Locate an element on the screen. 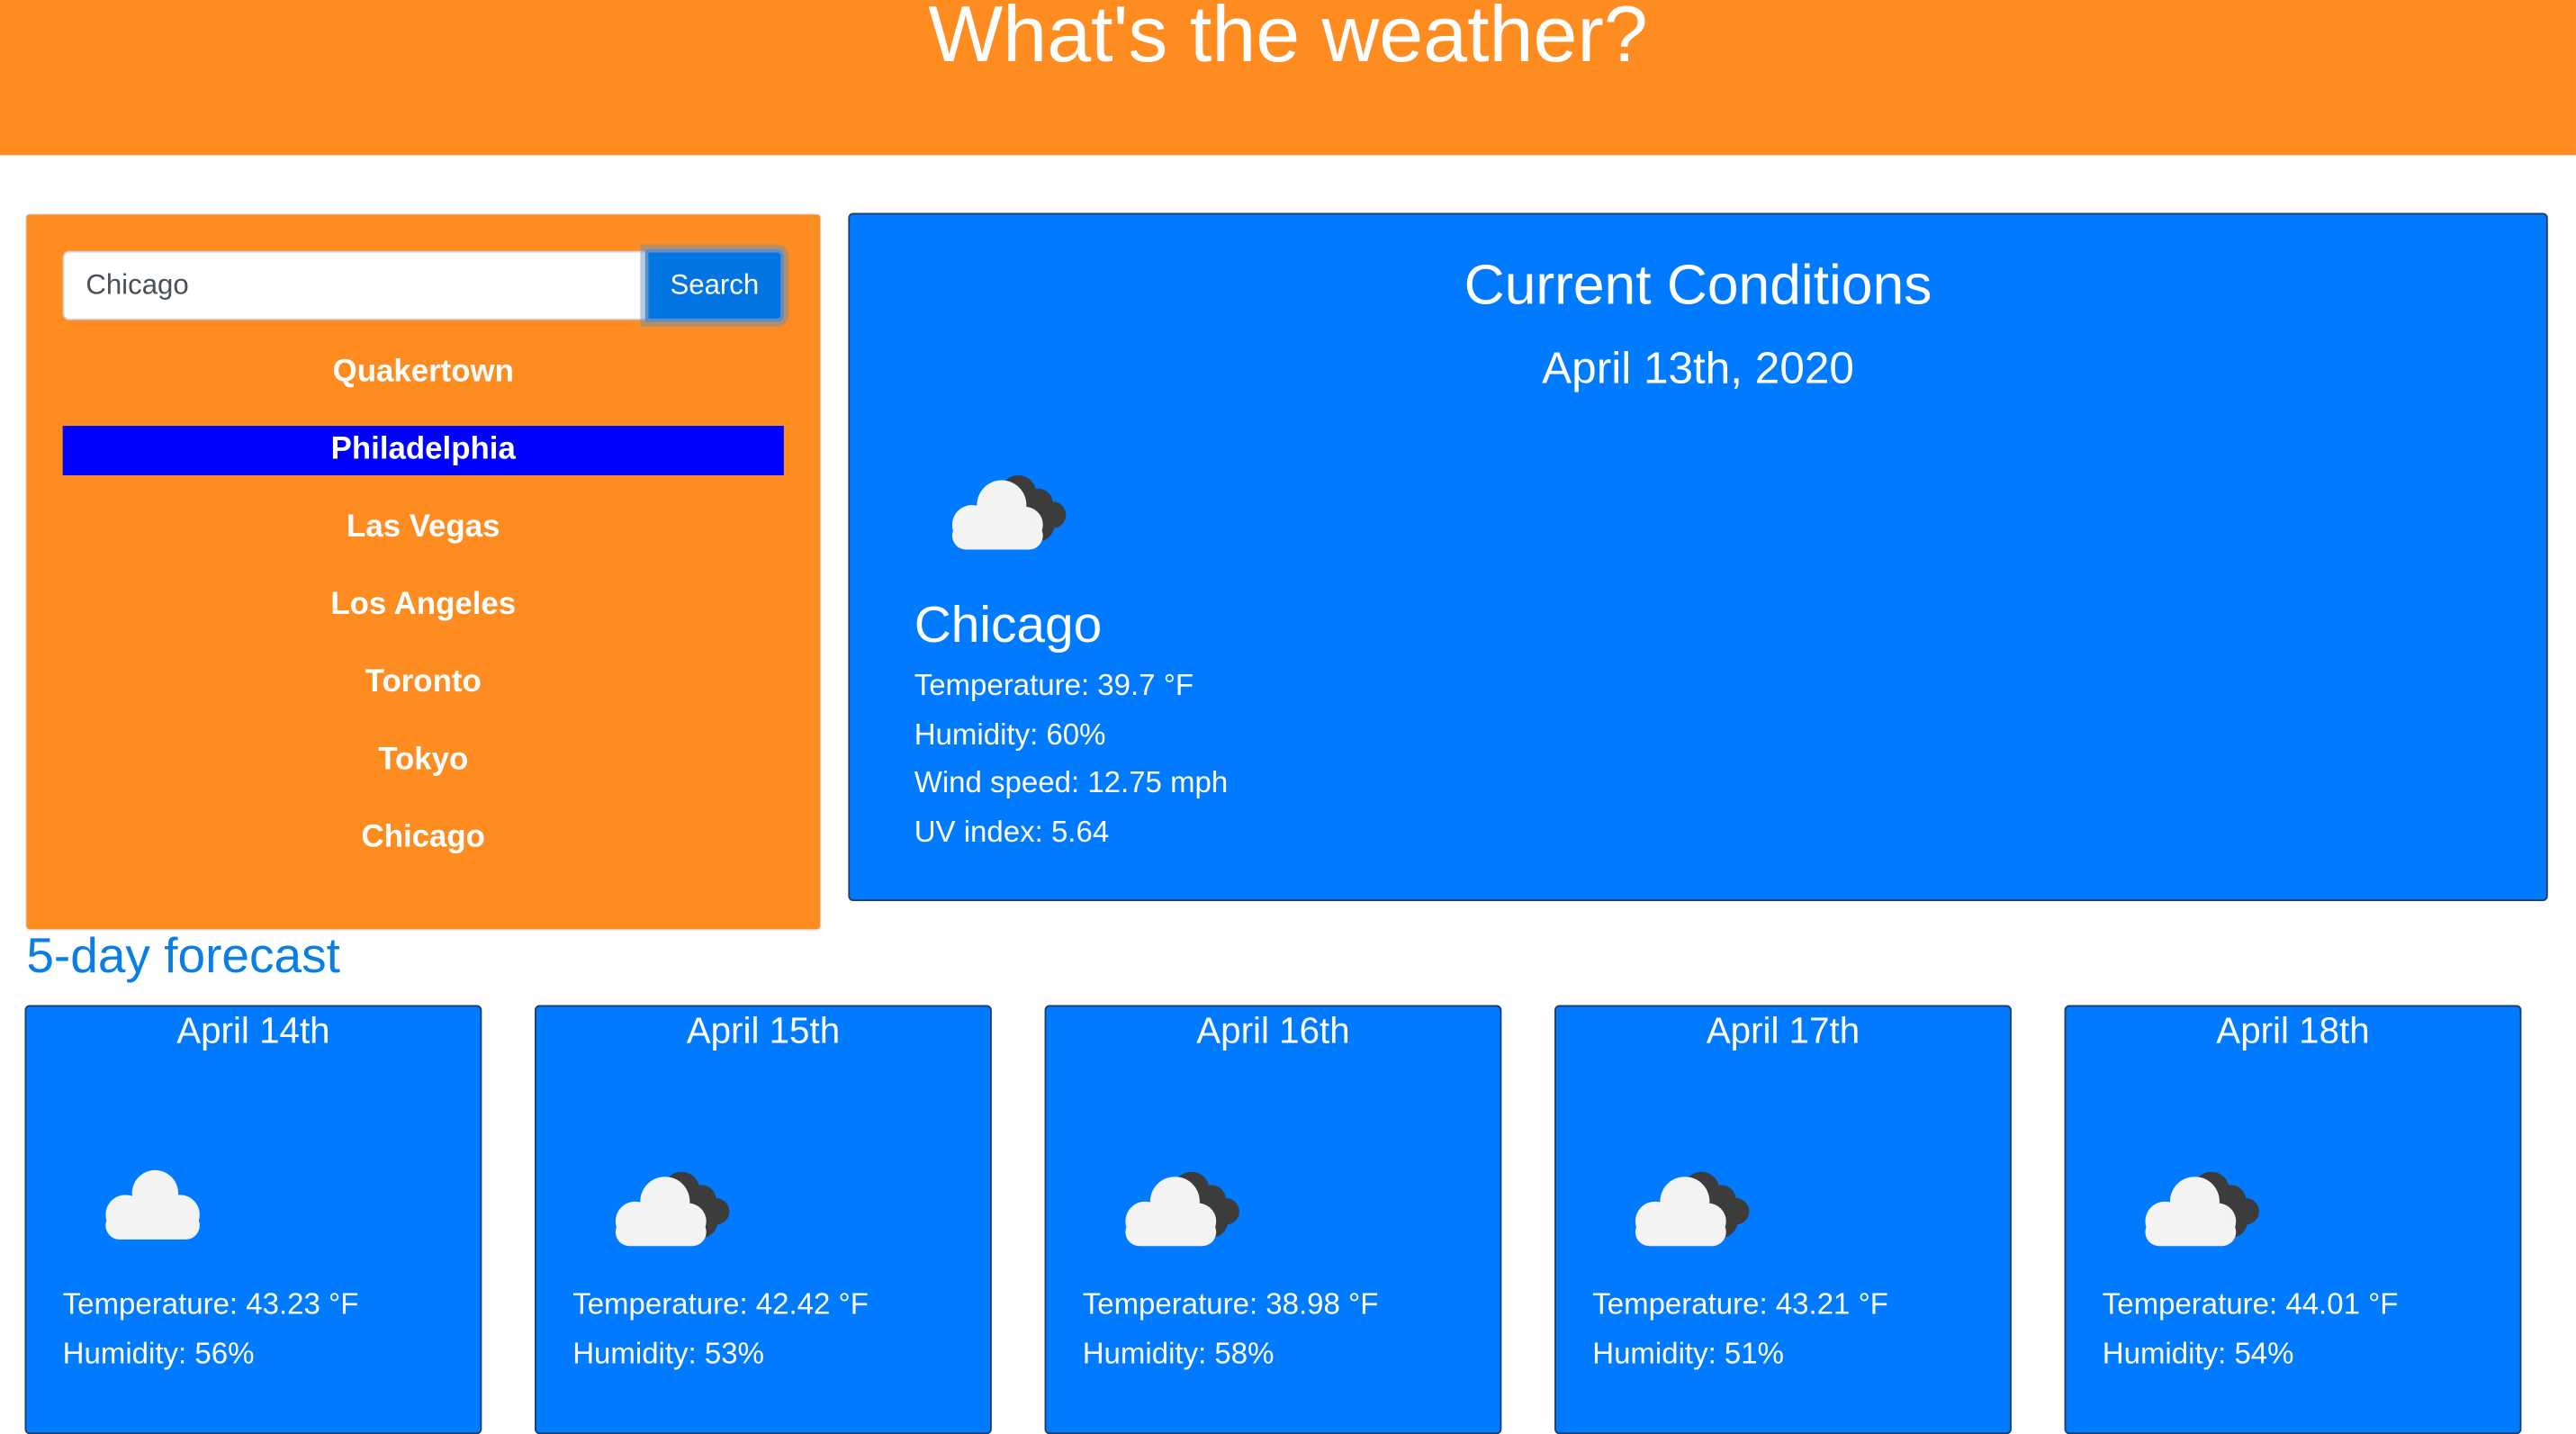 Image resolution: width=2576 pixels, height=1434 pixels. forecast-humidity: Humidity: 58% is located at coordinates (1178, 1353).